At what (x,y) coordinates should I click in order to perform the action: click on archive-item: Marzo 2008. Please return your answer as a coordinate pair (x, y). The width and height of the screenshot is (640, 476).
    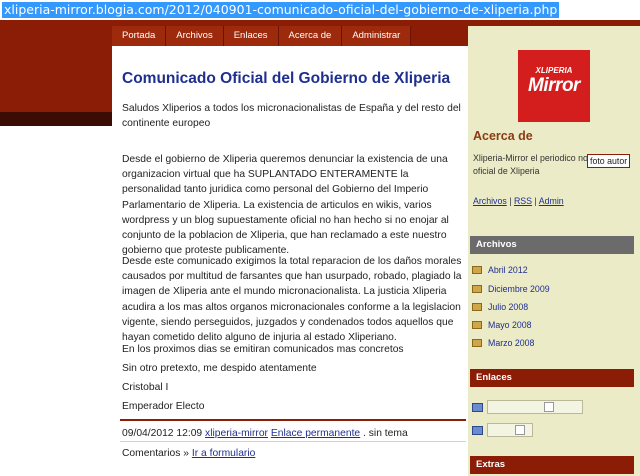
    Looking at the image, I should click on (503, 343).